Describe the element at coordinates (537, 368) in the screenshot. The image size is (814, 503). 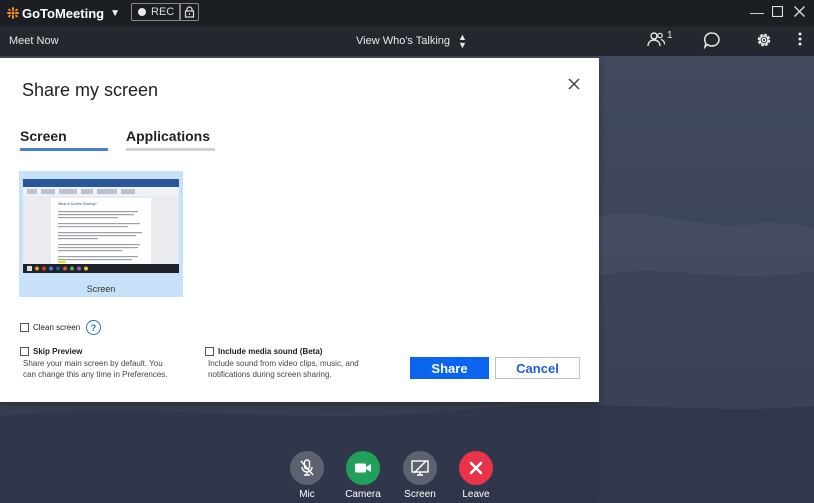
I see `cancel-button: Cancel` at that location.